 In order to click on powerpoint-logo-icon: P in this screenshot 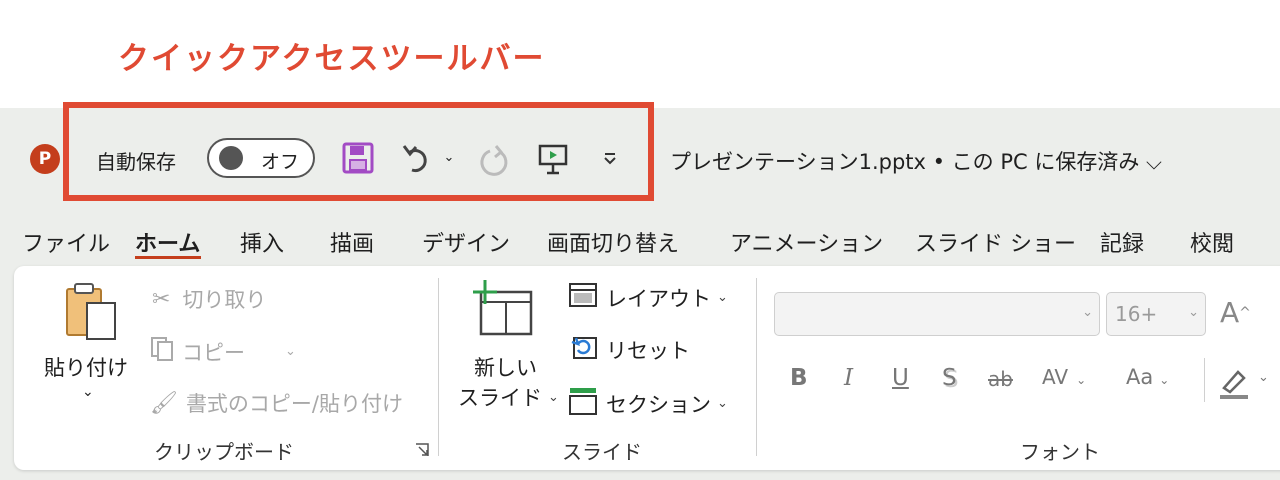, I will do `click(45, 159)`.